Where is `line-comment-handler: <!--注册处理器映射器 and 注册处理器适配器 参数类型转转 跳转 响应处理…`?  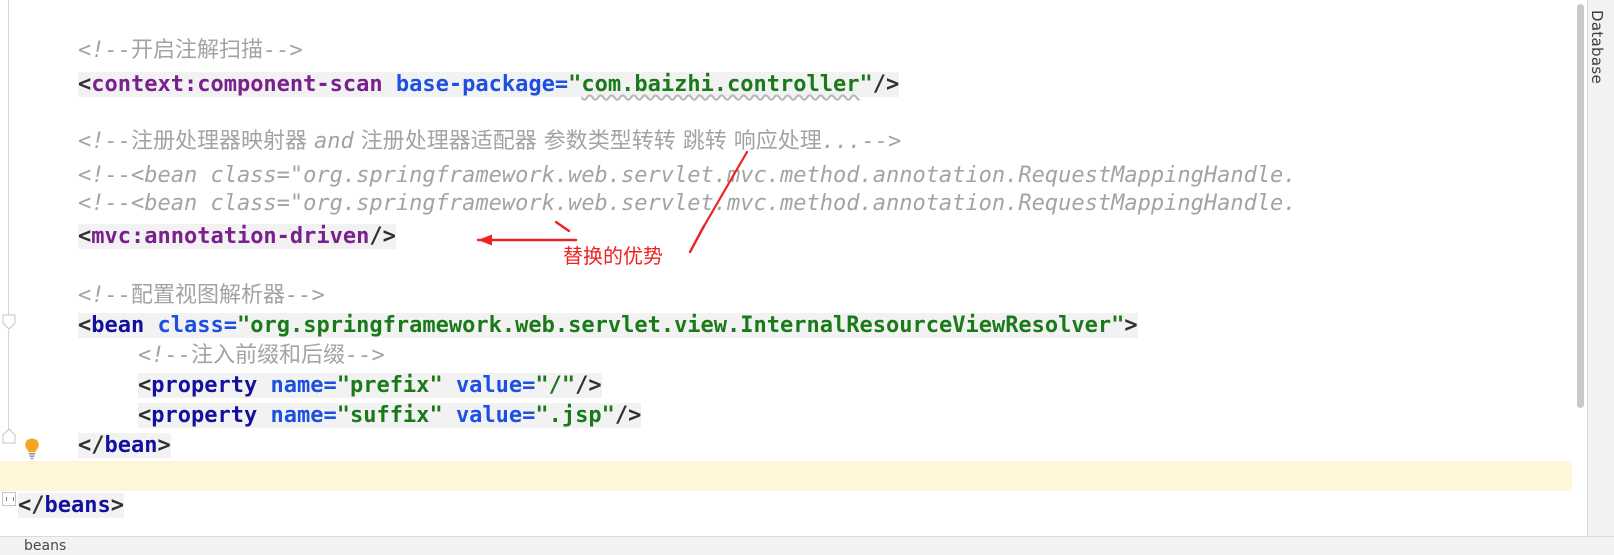 line-comment-handler: <!--注册处理器映射器 and 注册处理器适配器 参数类型转转 跳转 响应处理… is located at coordinates (459, 142).